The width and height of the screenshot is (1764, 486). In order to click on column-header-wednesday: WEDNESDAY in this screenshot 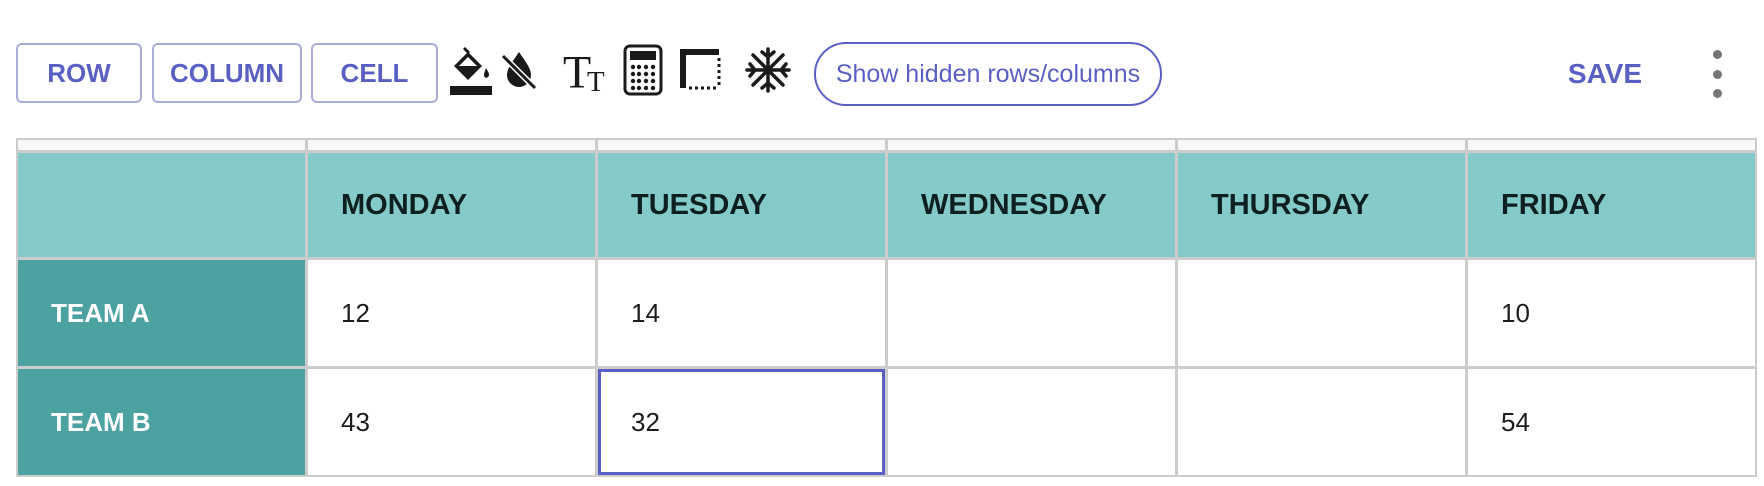, I will do `click(1031, 205)`.